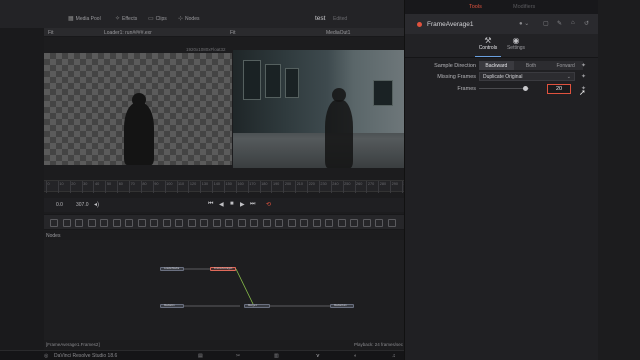  I want to click on status-left: [FrameAverage1.Frames2], so click(73, 344).